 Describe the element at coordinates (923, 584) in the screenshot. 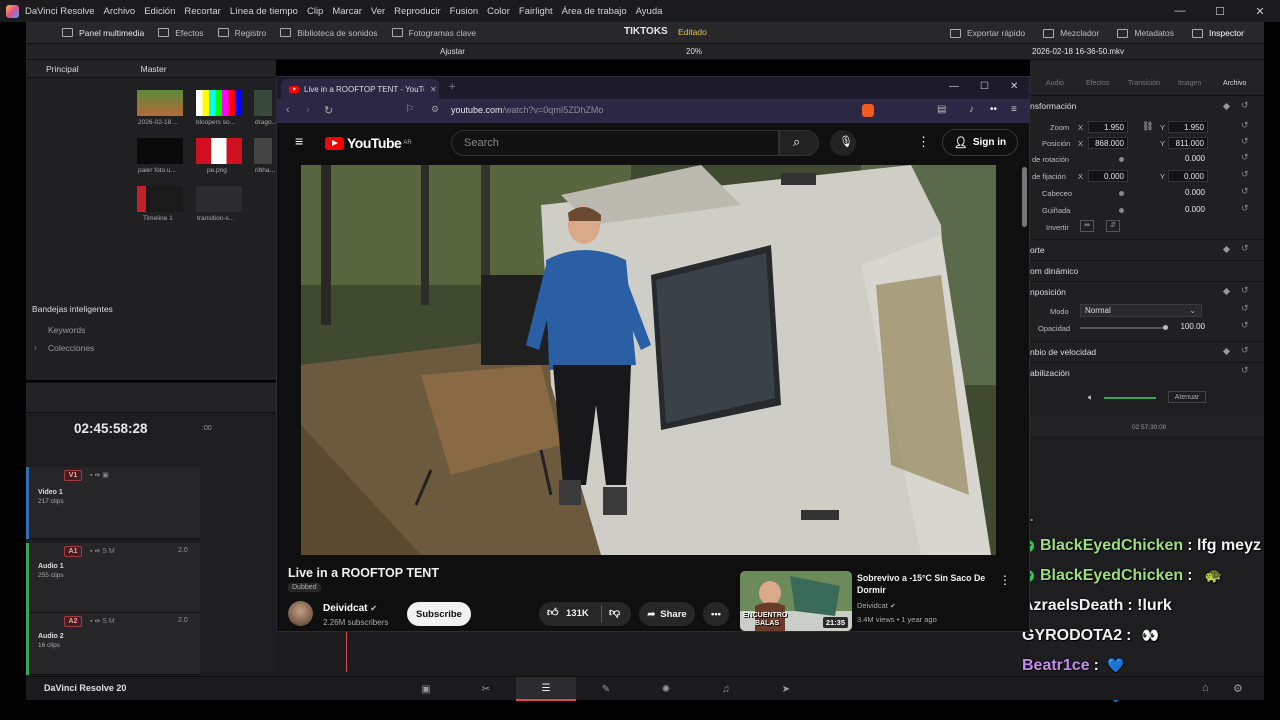

I see `recommended-video-title: Sobrevivo a -15°C Sin Saco De Dormir` at that location.